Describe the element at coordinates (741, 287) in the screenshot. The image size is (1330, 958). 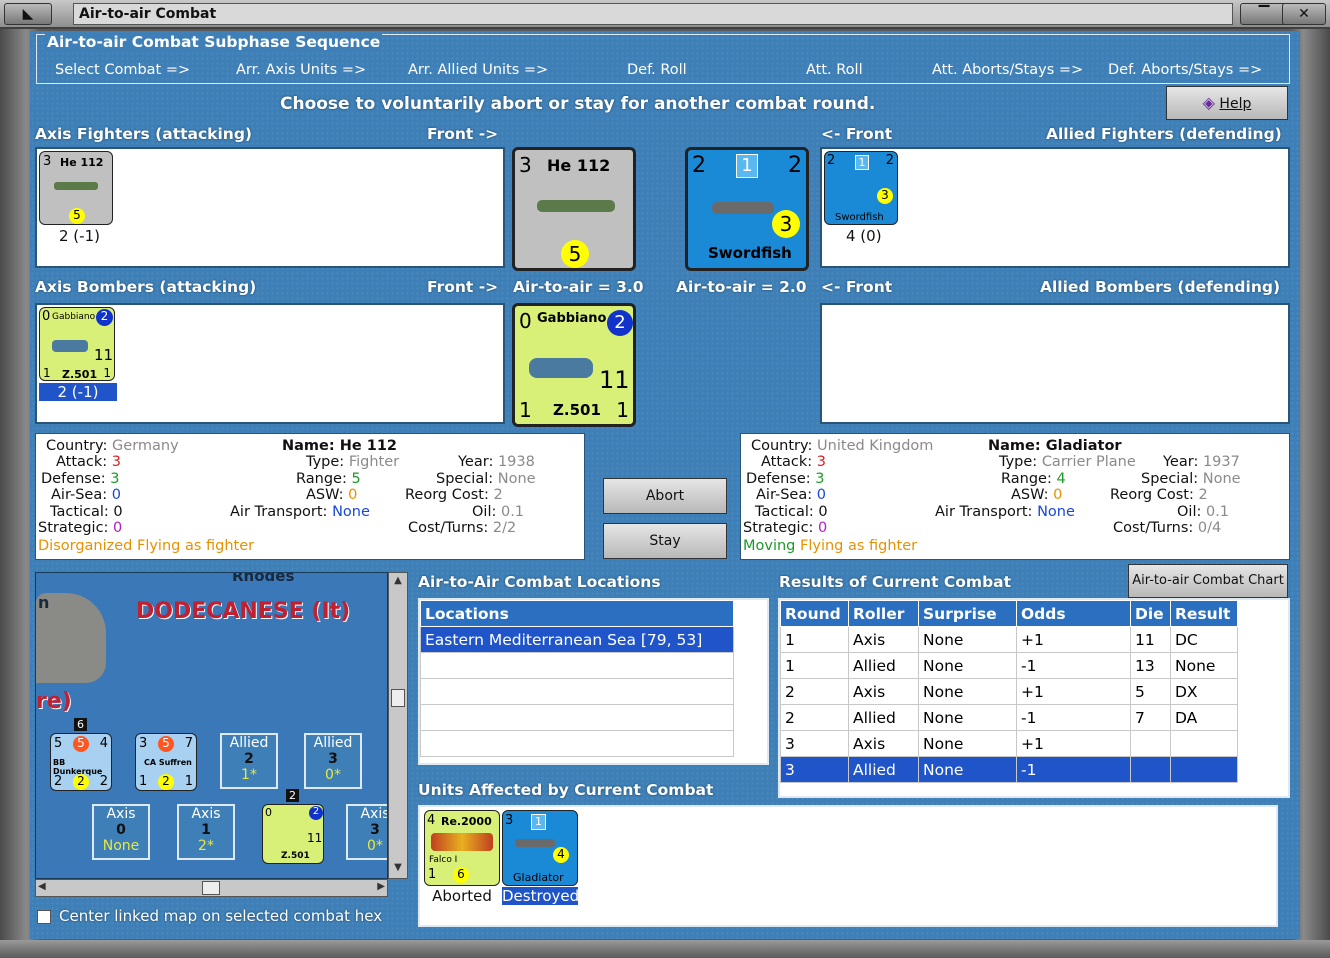
I see `allied-air-to-air-value: Air-to-air = 2.0` at that location.